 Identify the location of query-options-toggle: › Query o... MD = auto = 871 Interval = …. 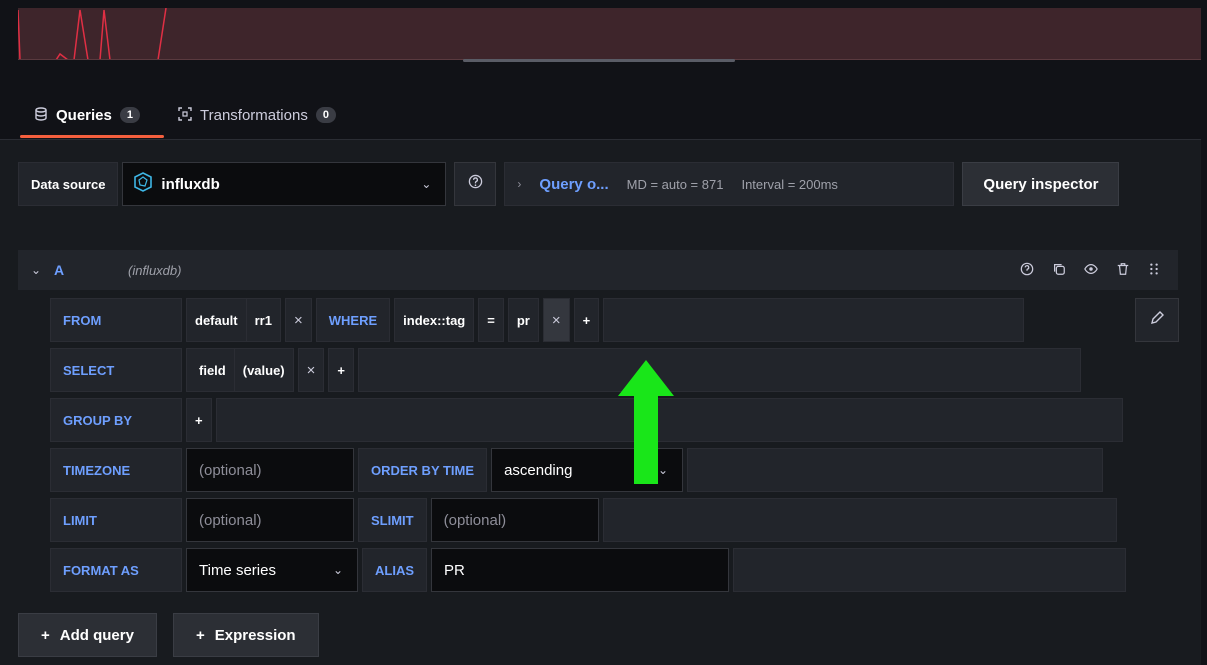
(729, 184).